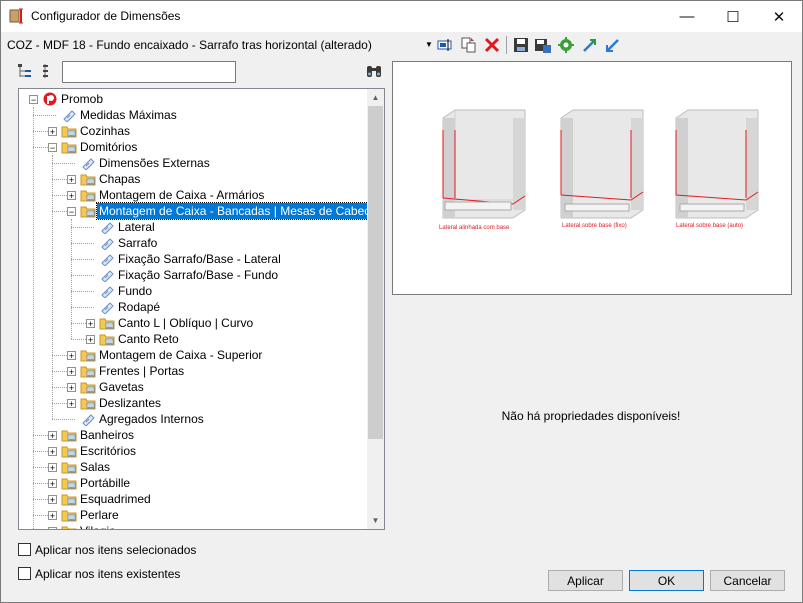 The image size is (803, 603). What do you see at coordinates (82, 99) in the screenshot?
I see `tree-node-label: Promob` at bounding box center [82, 99].